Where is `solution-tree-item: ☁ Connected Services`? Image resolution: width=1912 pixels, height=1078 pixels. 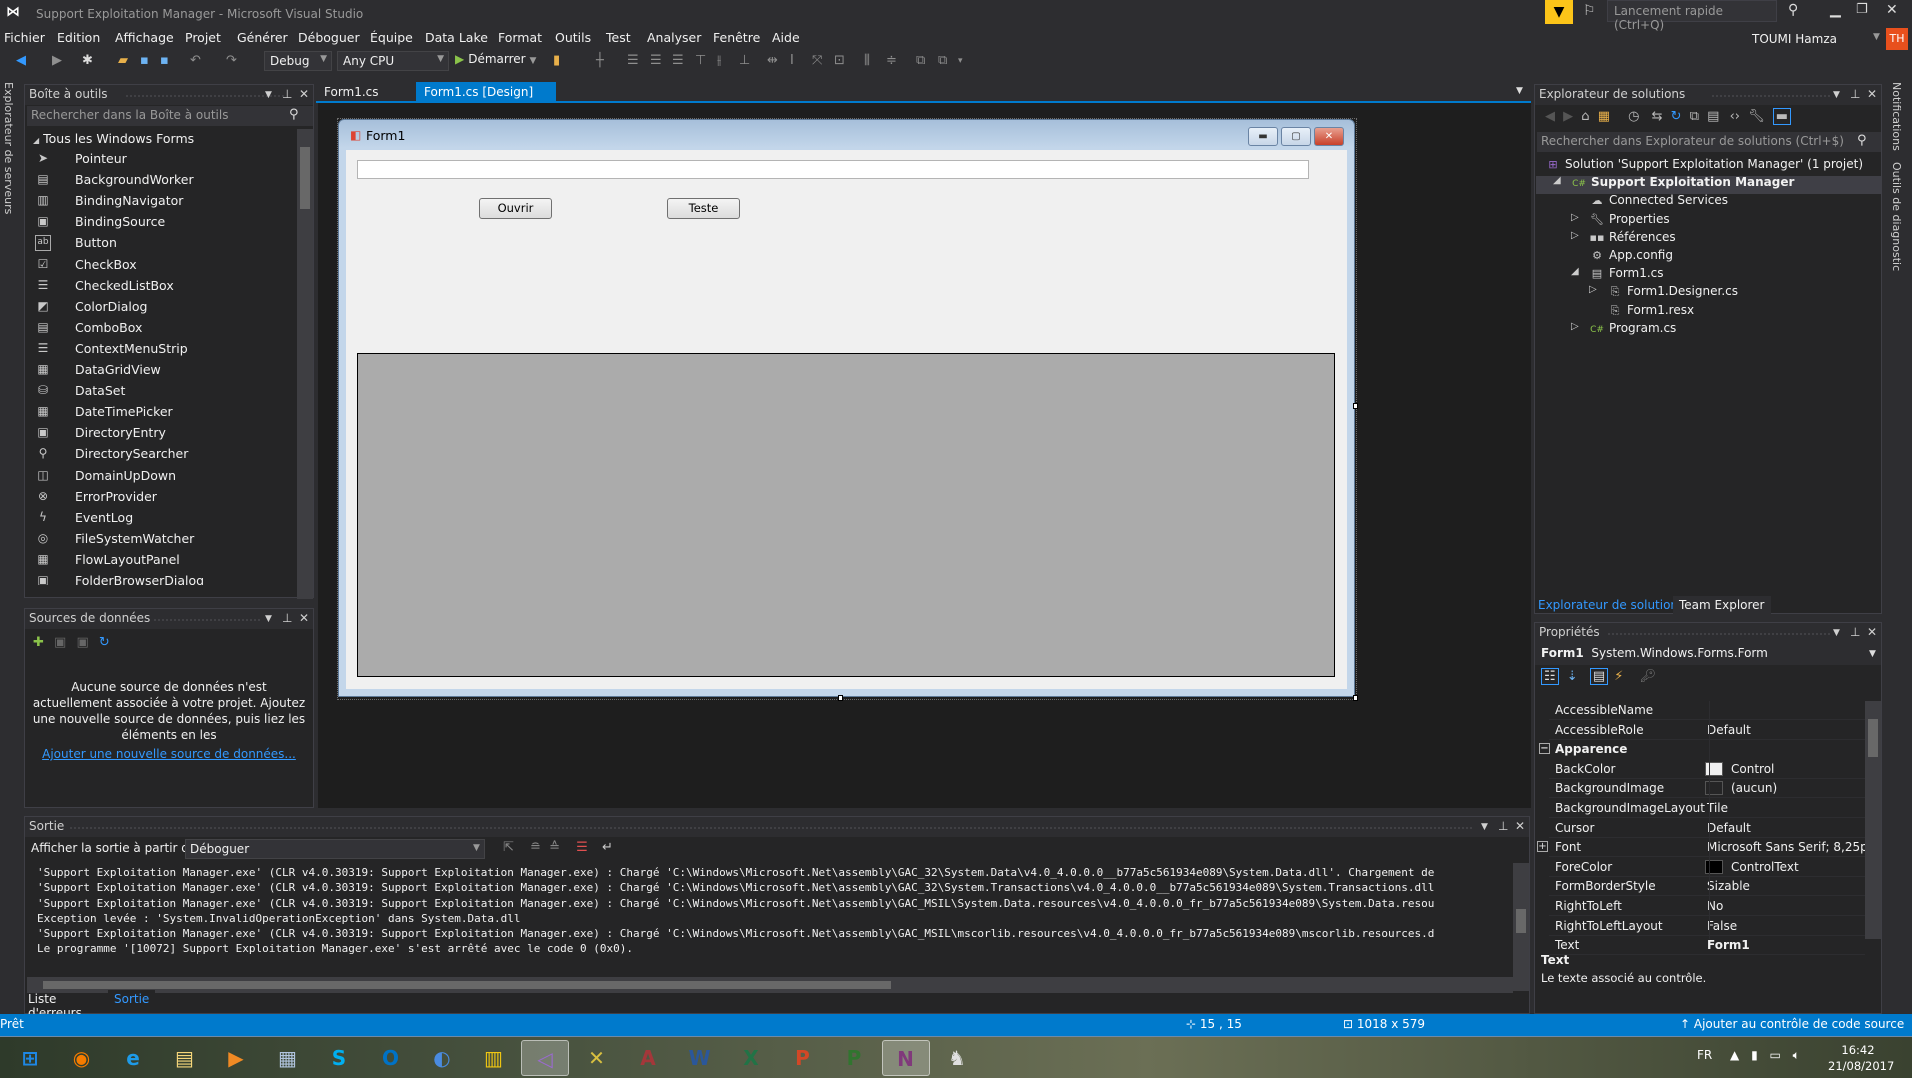
solution-tree-item: ☁ Connected Services is located at coordinates (1659, 202).